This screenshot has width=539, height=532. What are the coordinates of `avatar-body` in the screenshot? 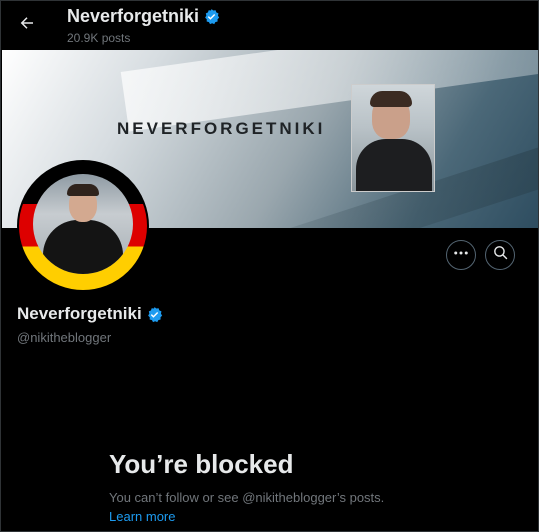 It's located at (83, 247).